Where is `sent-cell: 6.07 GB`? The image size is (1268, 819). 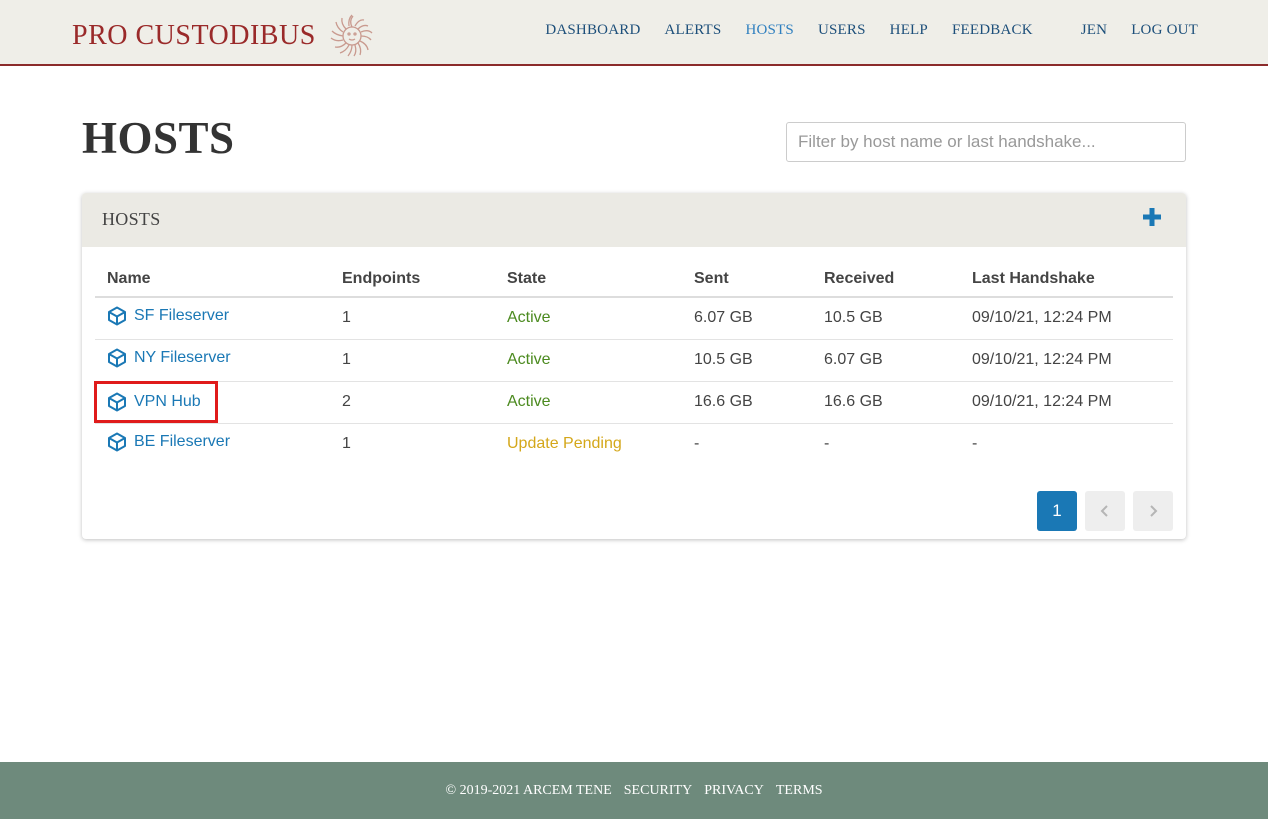
sent-cell: 6.07 GB is located at coordinates (747, 318).